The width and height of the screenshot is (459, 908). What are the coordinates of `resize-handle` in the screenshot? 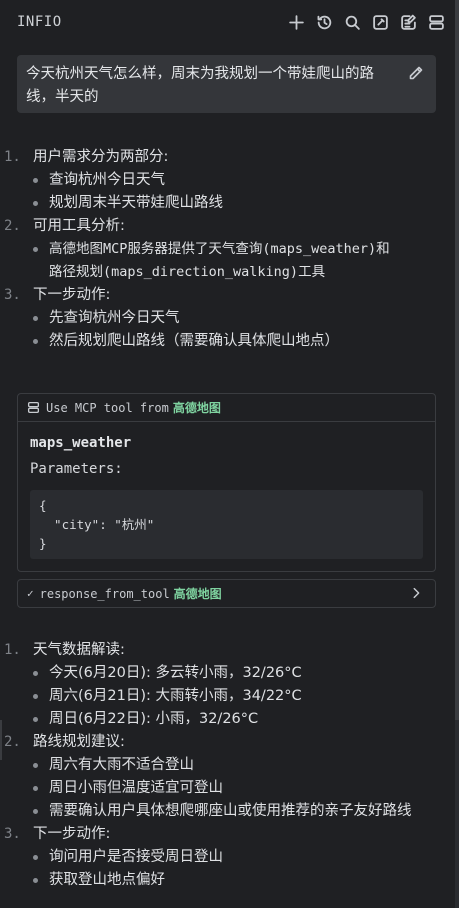 It's located at (1, 740).